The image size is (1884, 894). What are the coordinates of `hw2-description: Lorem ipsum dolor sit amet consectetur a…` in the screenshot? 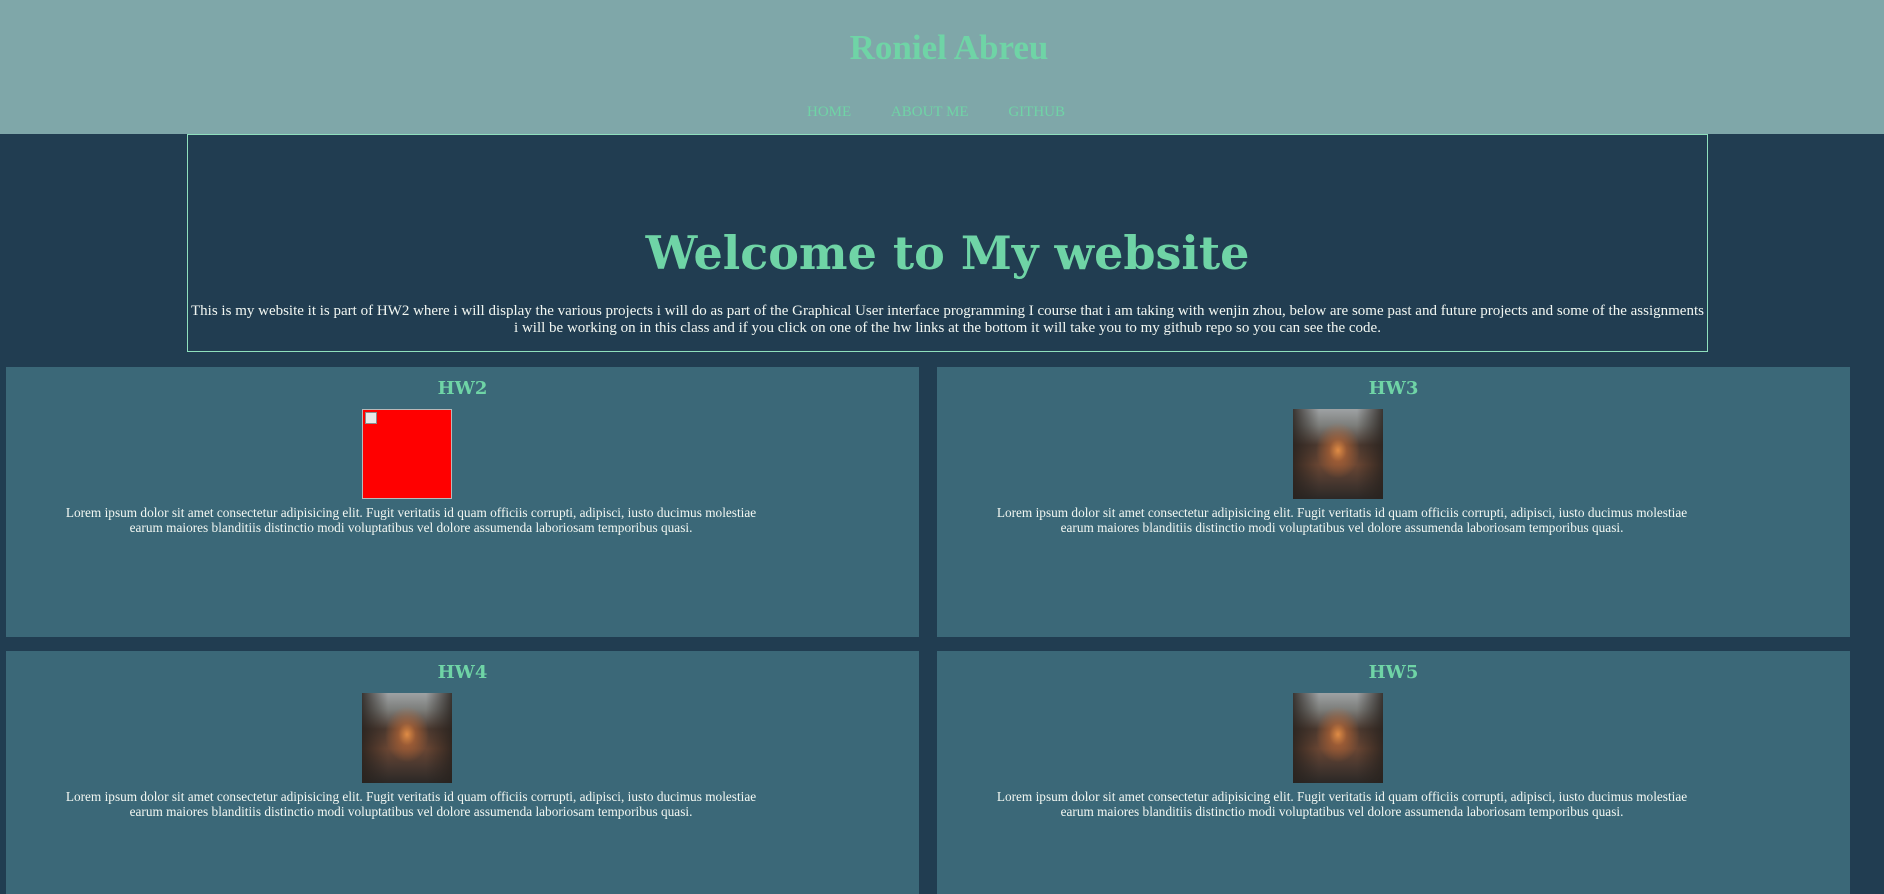 It's located at (411, 520).